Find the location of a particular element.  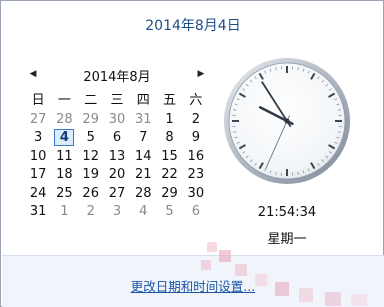

calendar-day-number: 24 is located at coordinates (38, 193).